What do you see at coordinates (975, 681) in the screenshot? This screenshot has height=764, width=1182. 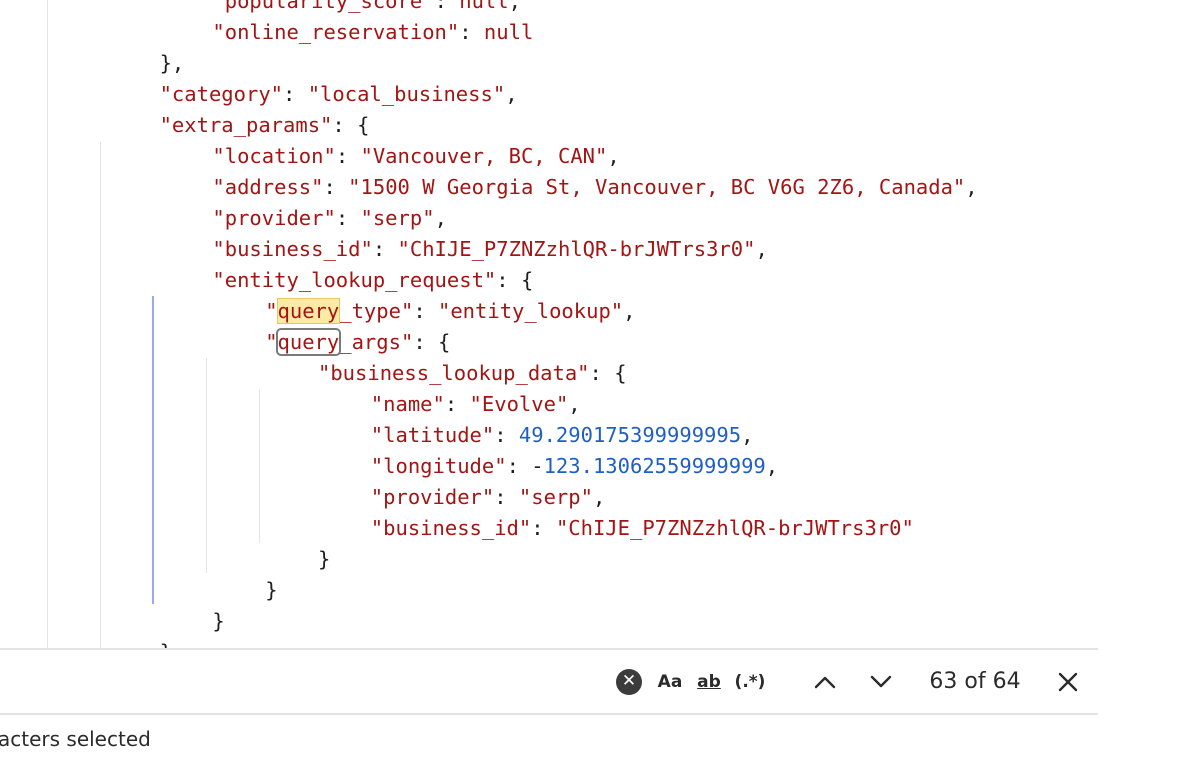 I see `match-counter: 63 of 64` at bounding box center [975, 681].